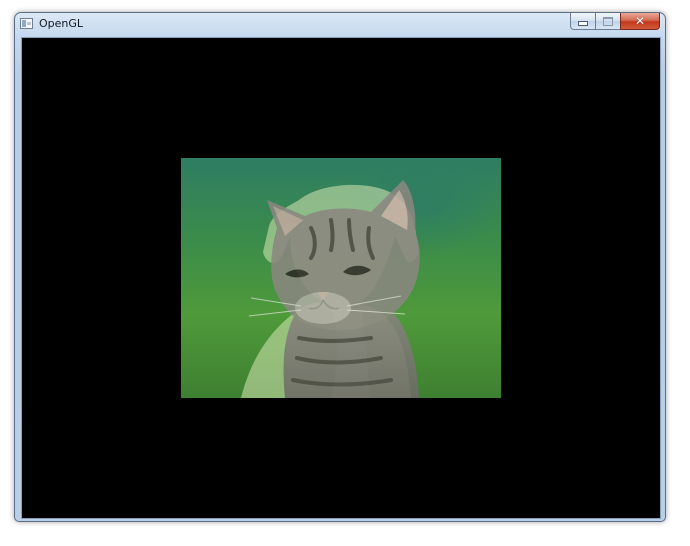 This screenshot has height=546, width=690. I want to click on minimize-button, so click(582, 21).